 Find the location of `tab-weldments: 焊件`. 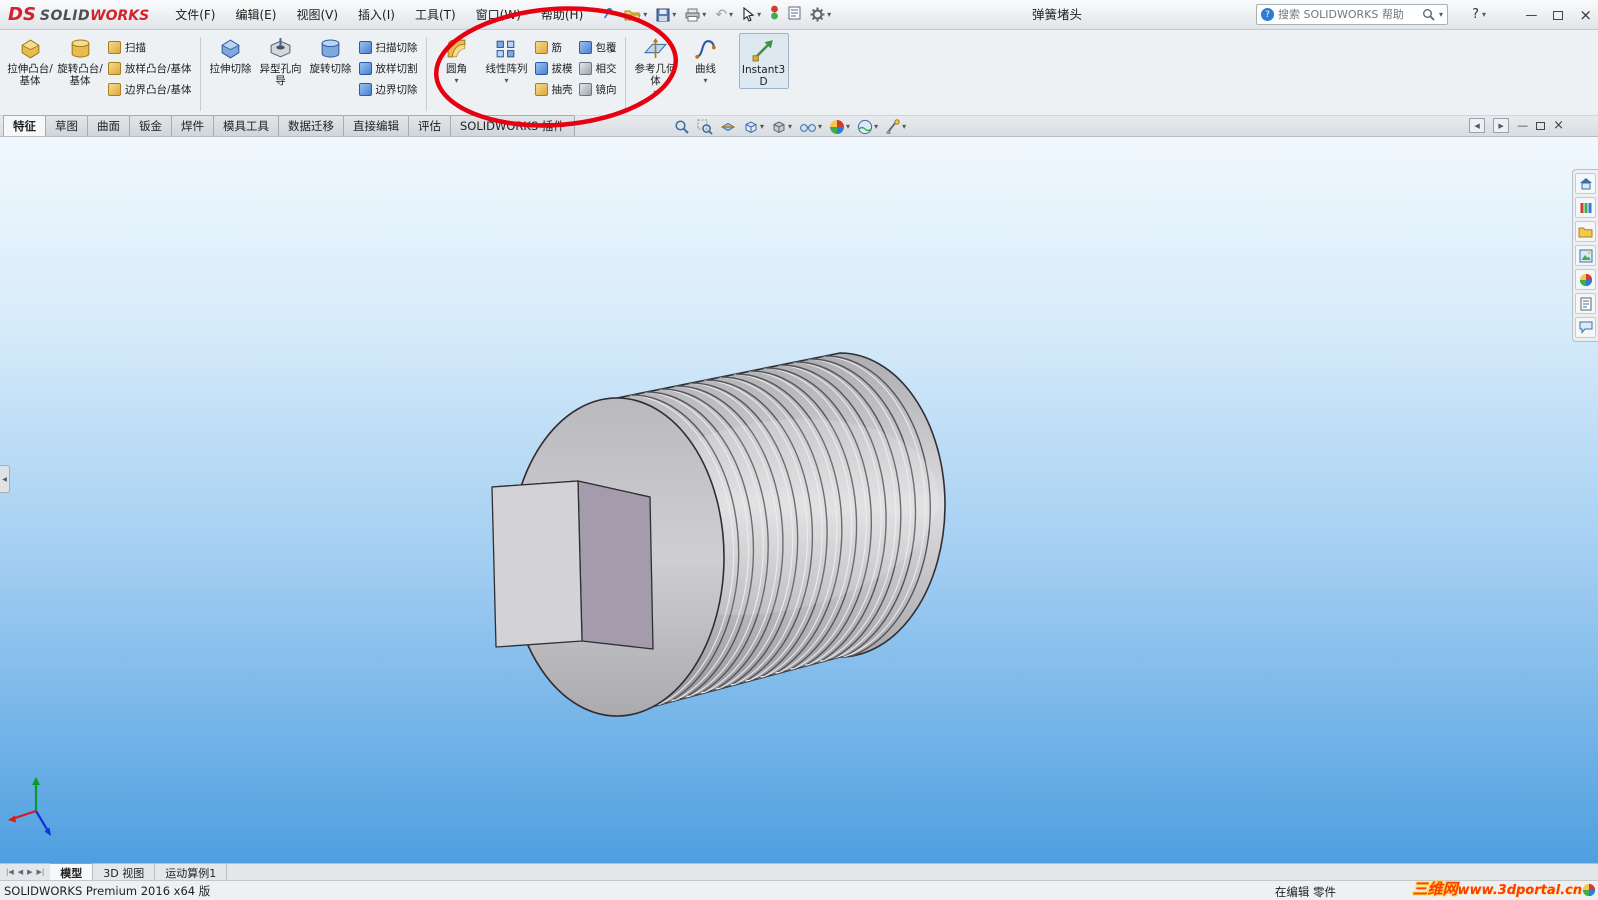

tab-weldments: 焊件 is located at coordinates (192, 125).